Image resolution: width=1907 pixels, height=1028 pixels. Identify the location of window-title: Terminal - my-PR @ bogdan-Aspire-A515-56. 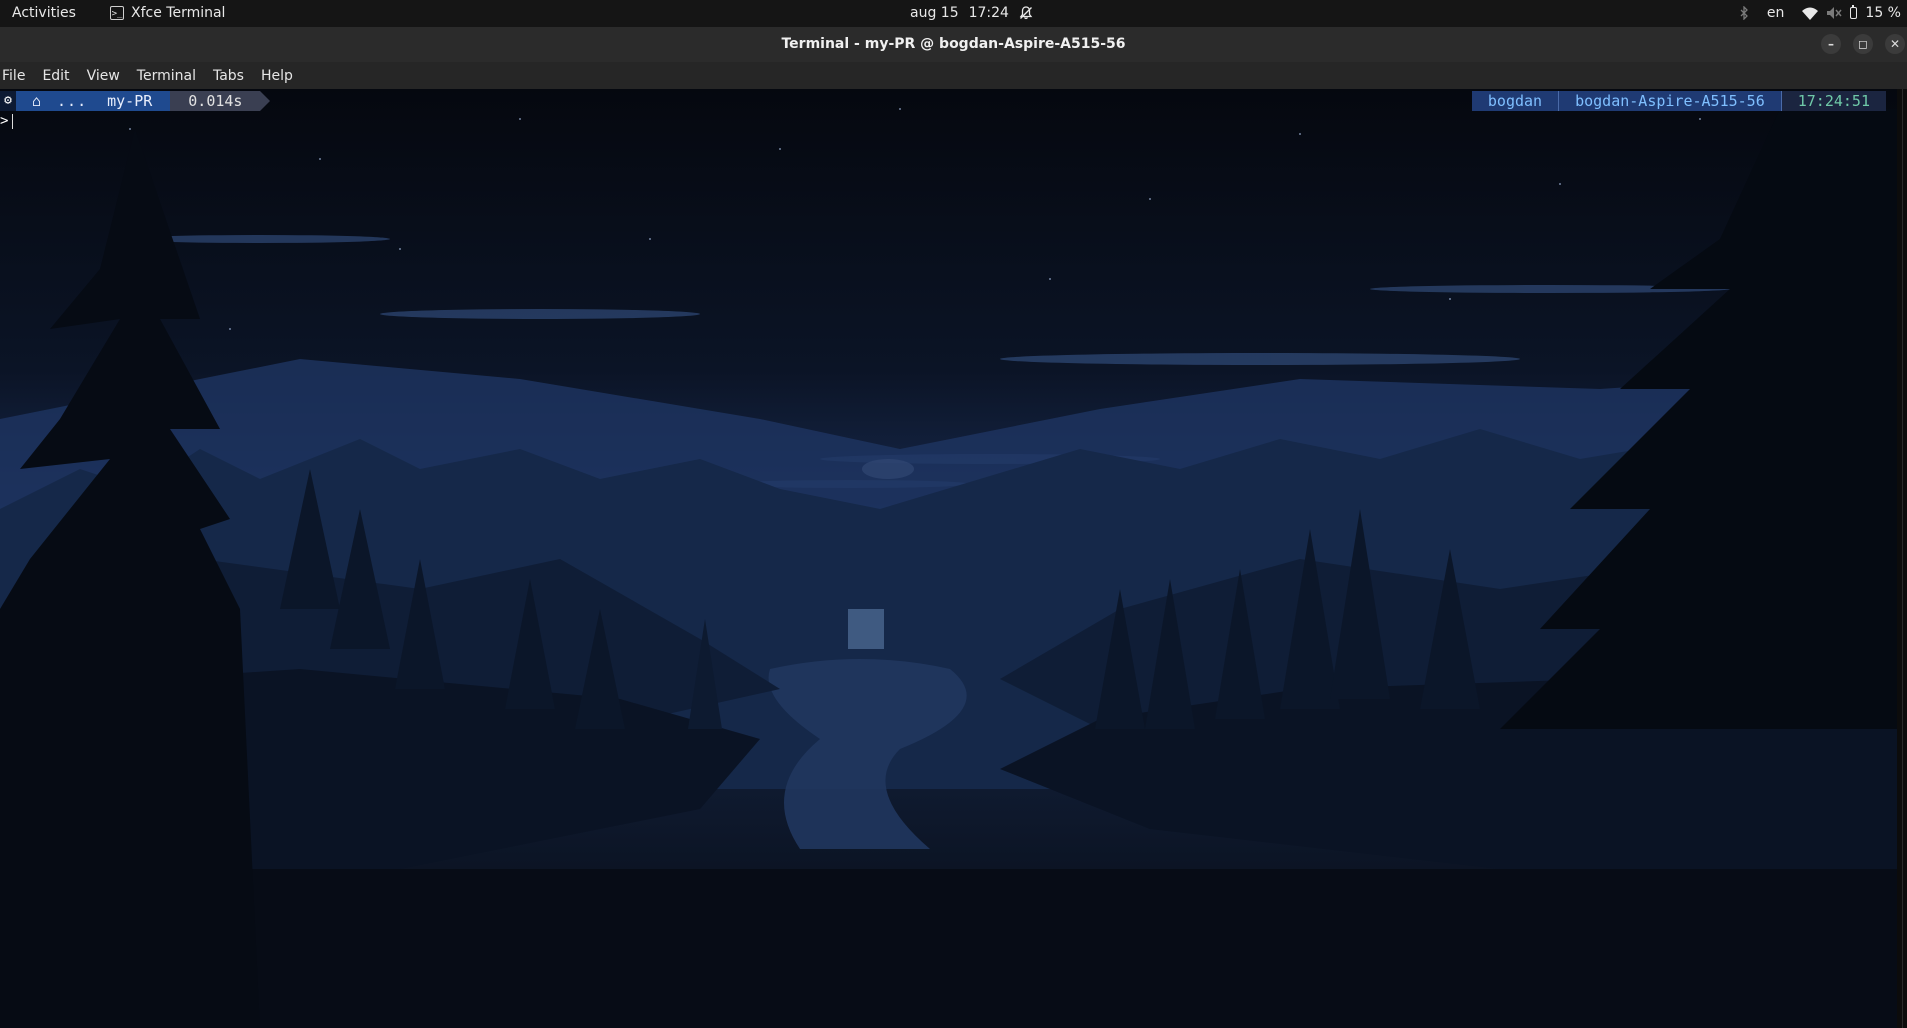
(953, 44).